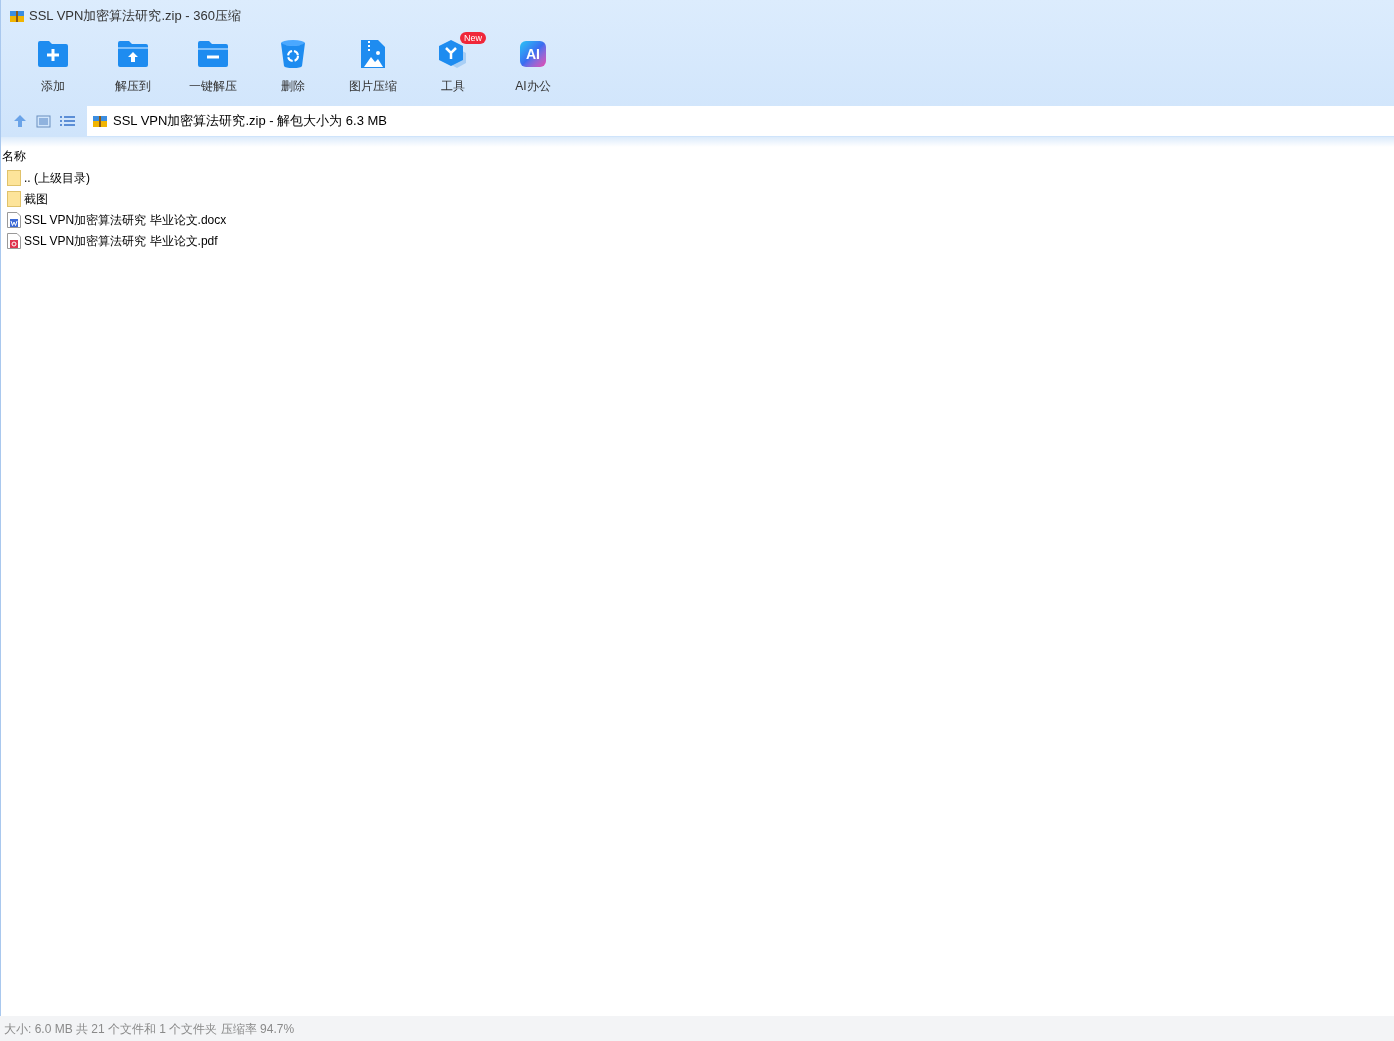  Describe the element at coordinates (149, 1029) in the screenshot. I see `status-text: 大小: 6.0 MB 共 21 个文件和 1 个文件夹 压缩率 94.7%` at that location.